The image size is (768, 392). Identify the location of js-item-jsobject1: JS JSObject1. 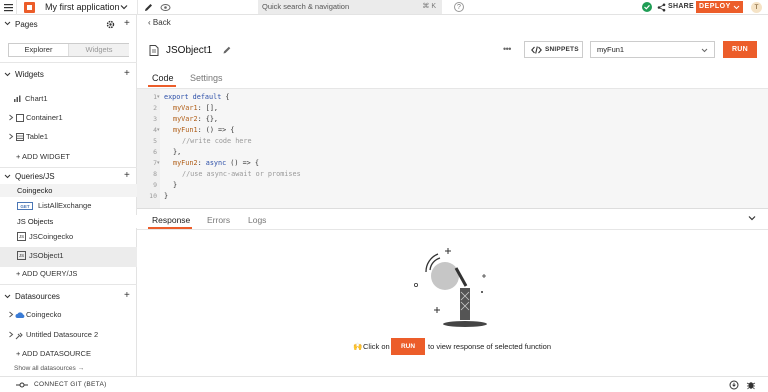
(68, 257).